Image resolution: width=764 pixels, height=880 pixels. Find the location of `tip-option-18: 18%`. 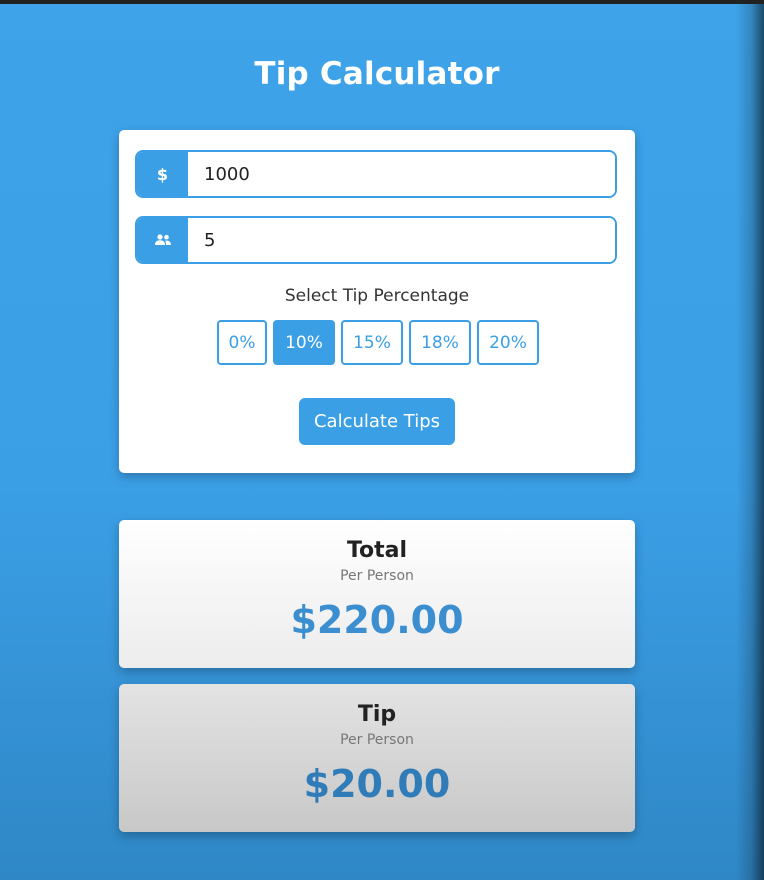

tip-option-18: 18% is located at coordinates (440, 342).